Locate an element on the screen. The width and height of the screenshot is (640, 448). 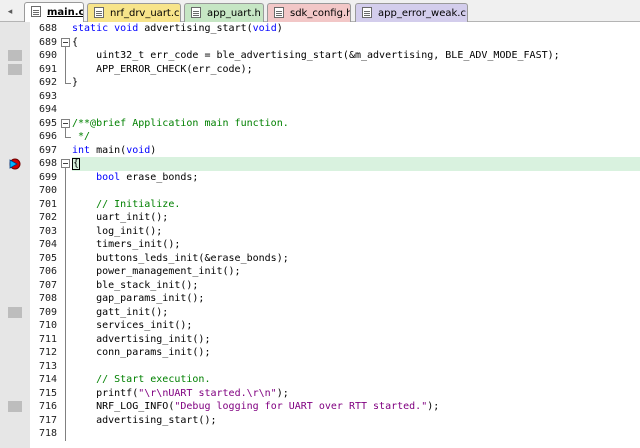
code-line: 697 int main(void) is located at coordinates (320, 151).